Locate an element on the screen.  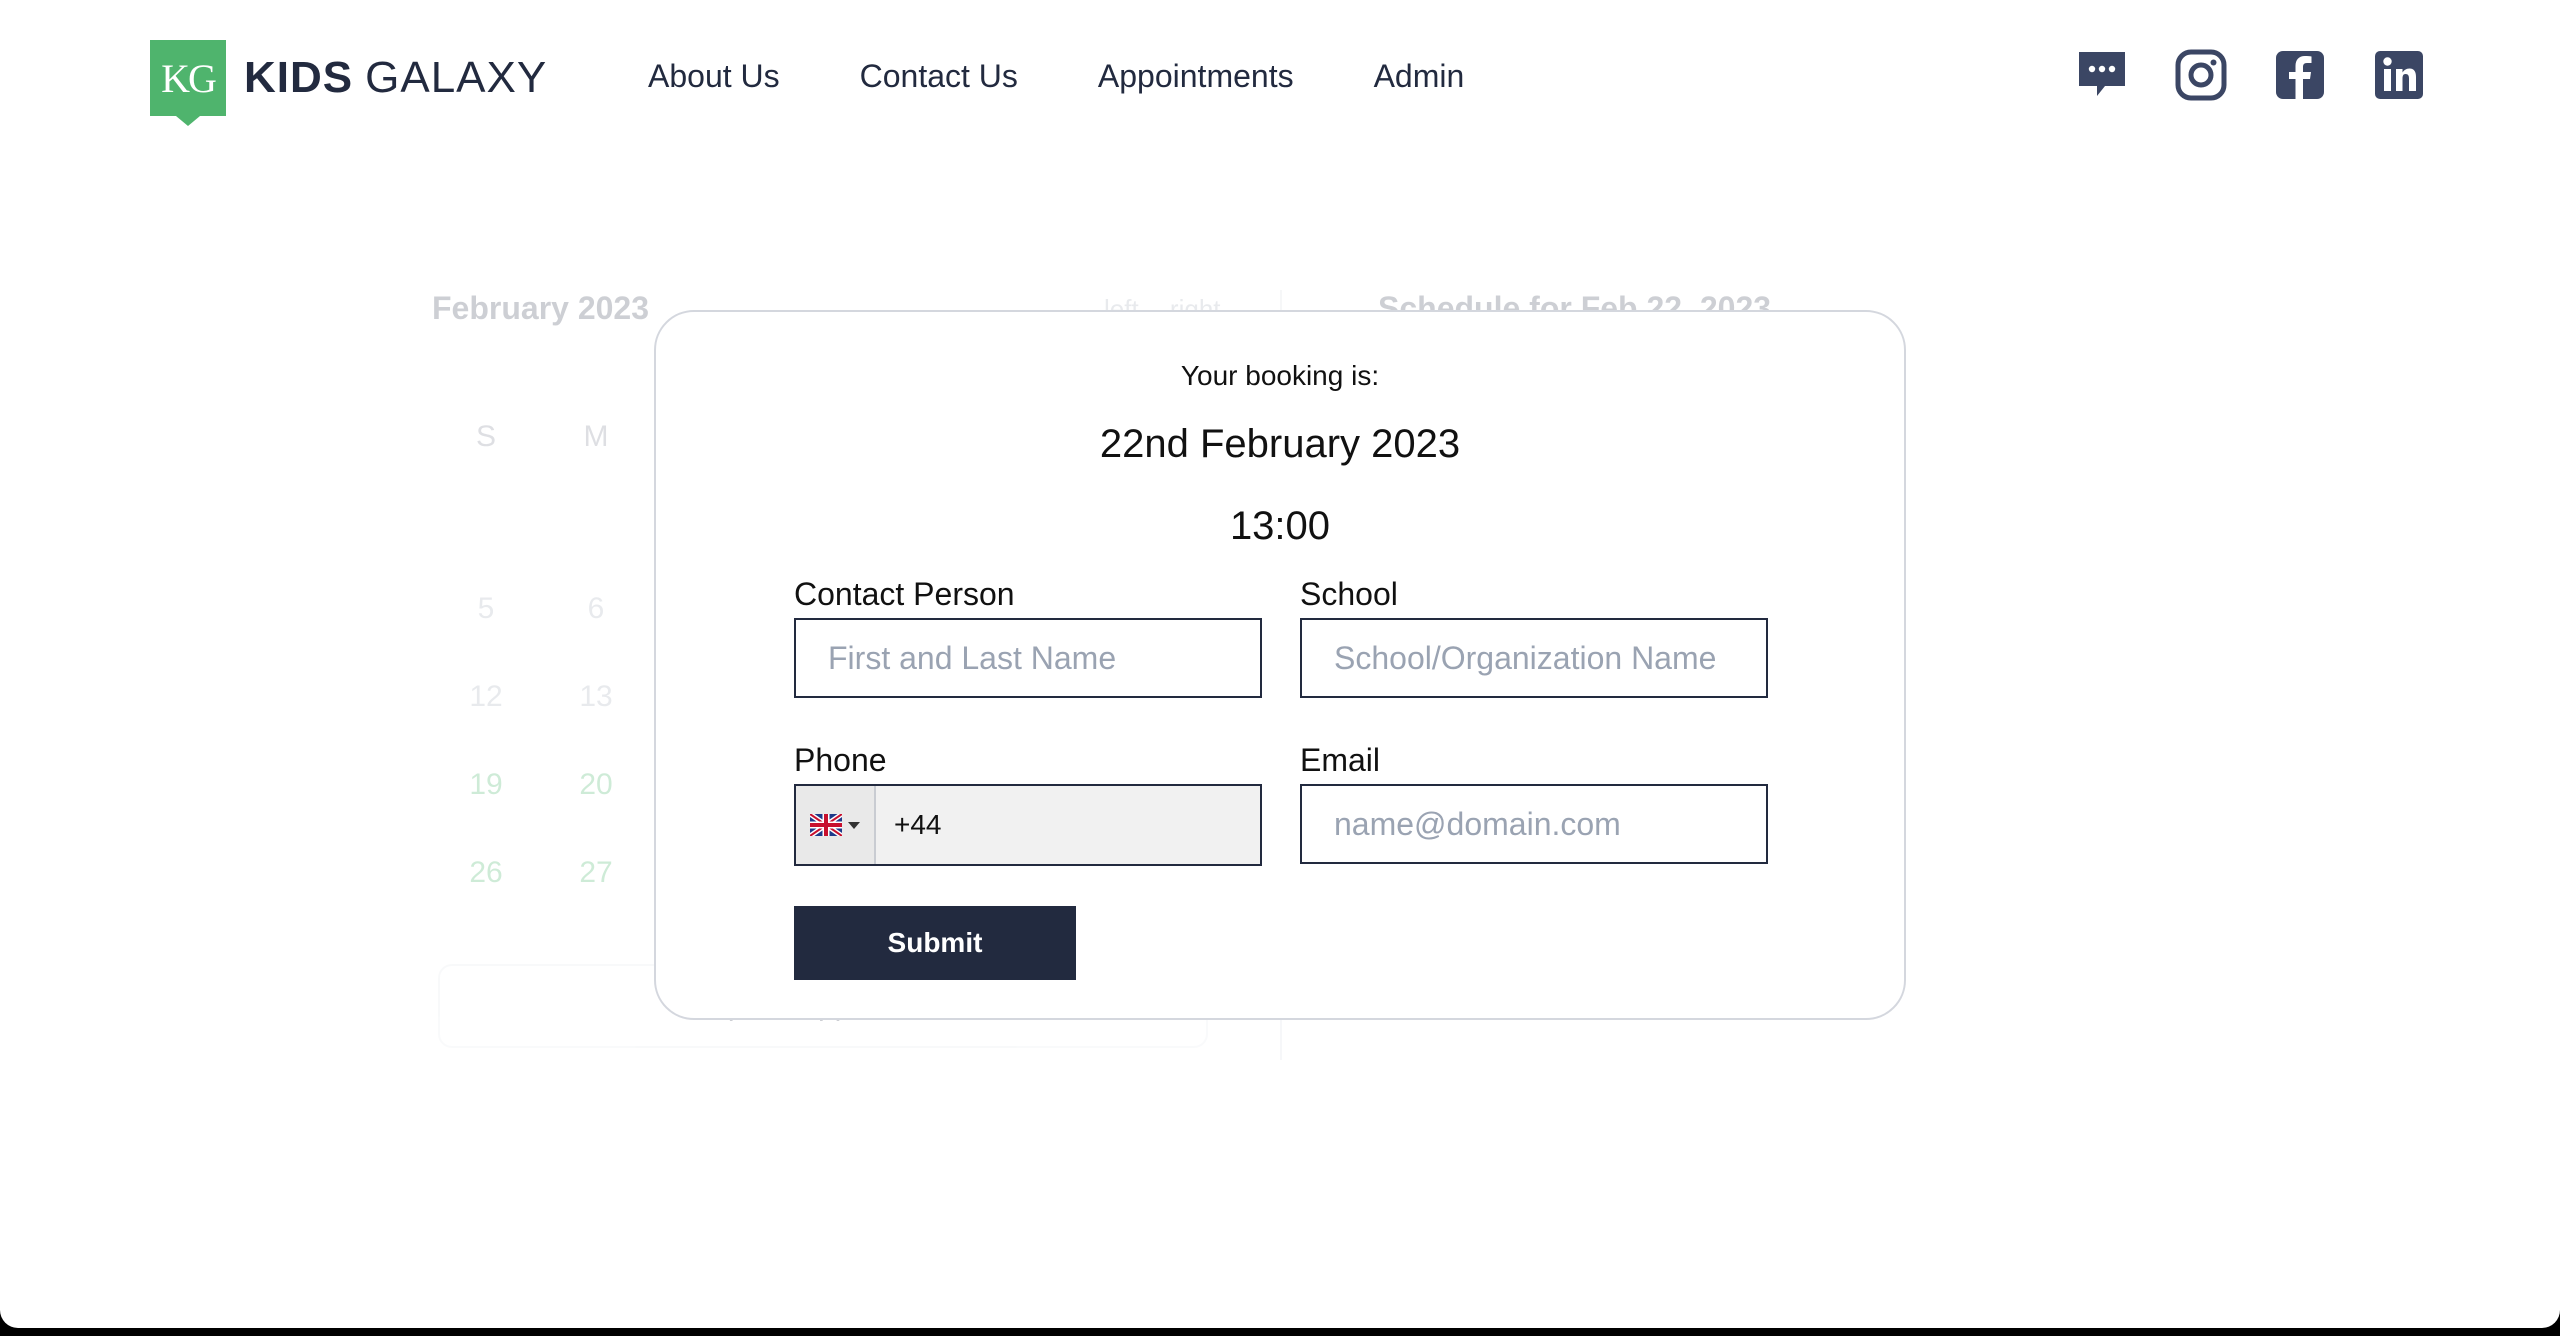
school-label: School is located at coordinates (1349, 594).